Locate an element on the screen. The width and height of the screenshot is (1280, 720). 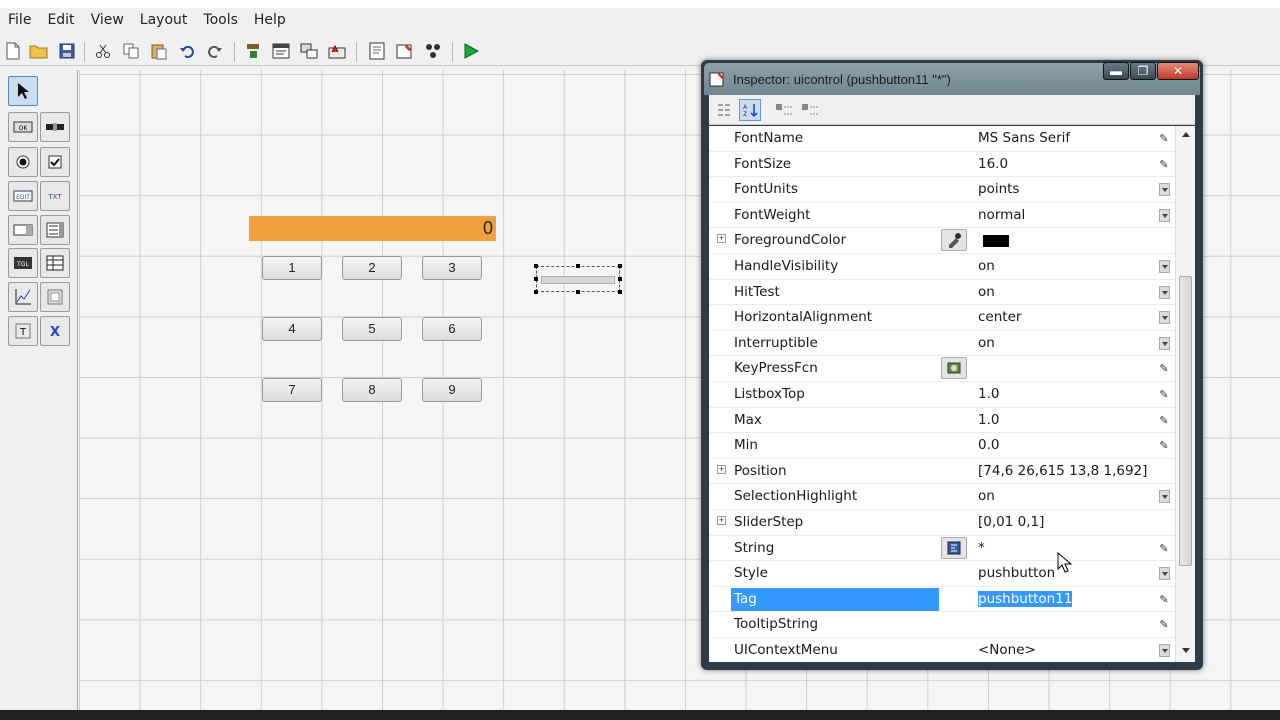
property-value: 0.0 is located at coordinates (988, 445).